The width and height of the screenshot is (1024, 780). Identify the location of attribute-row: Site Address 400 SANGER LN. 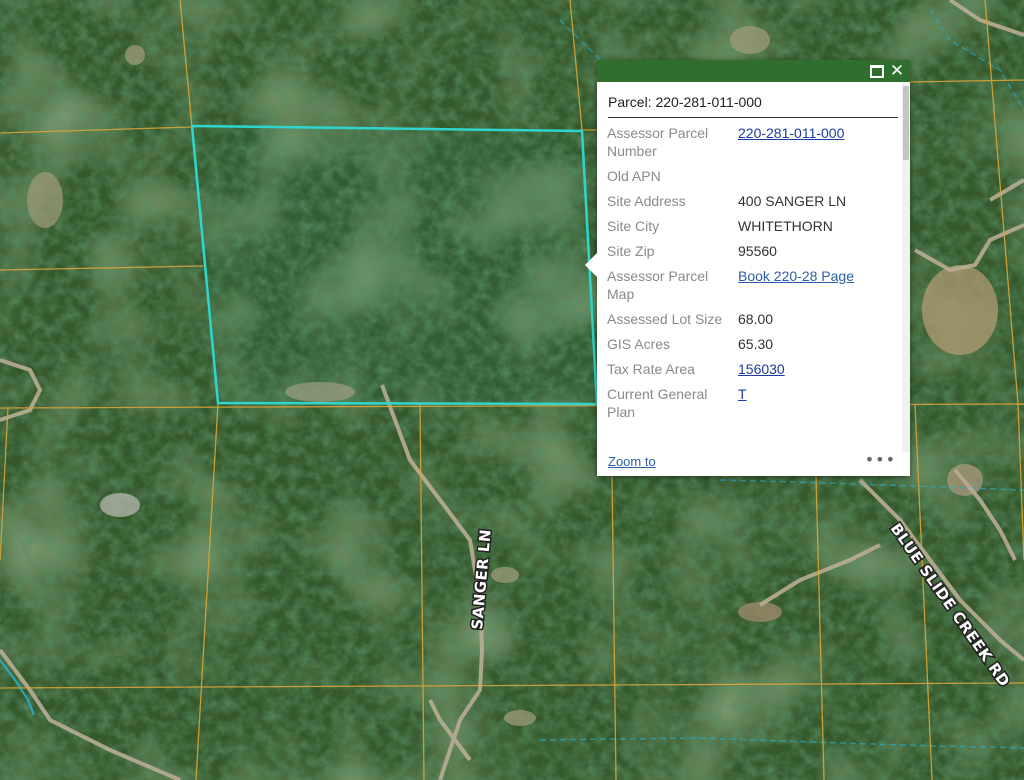
(749, 200).